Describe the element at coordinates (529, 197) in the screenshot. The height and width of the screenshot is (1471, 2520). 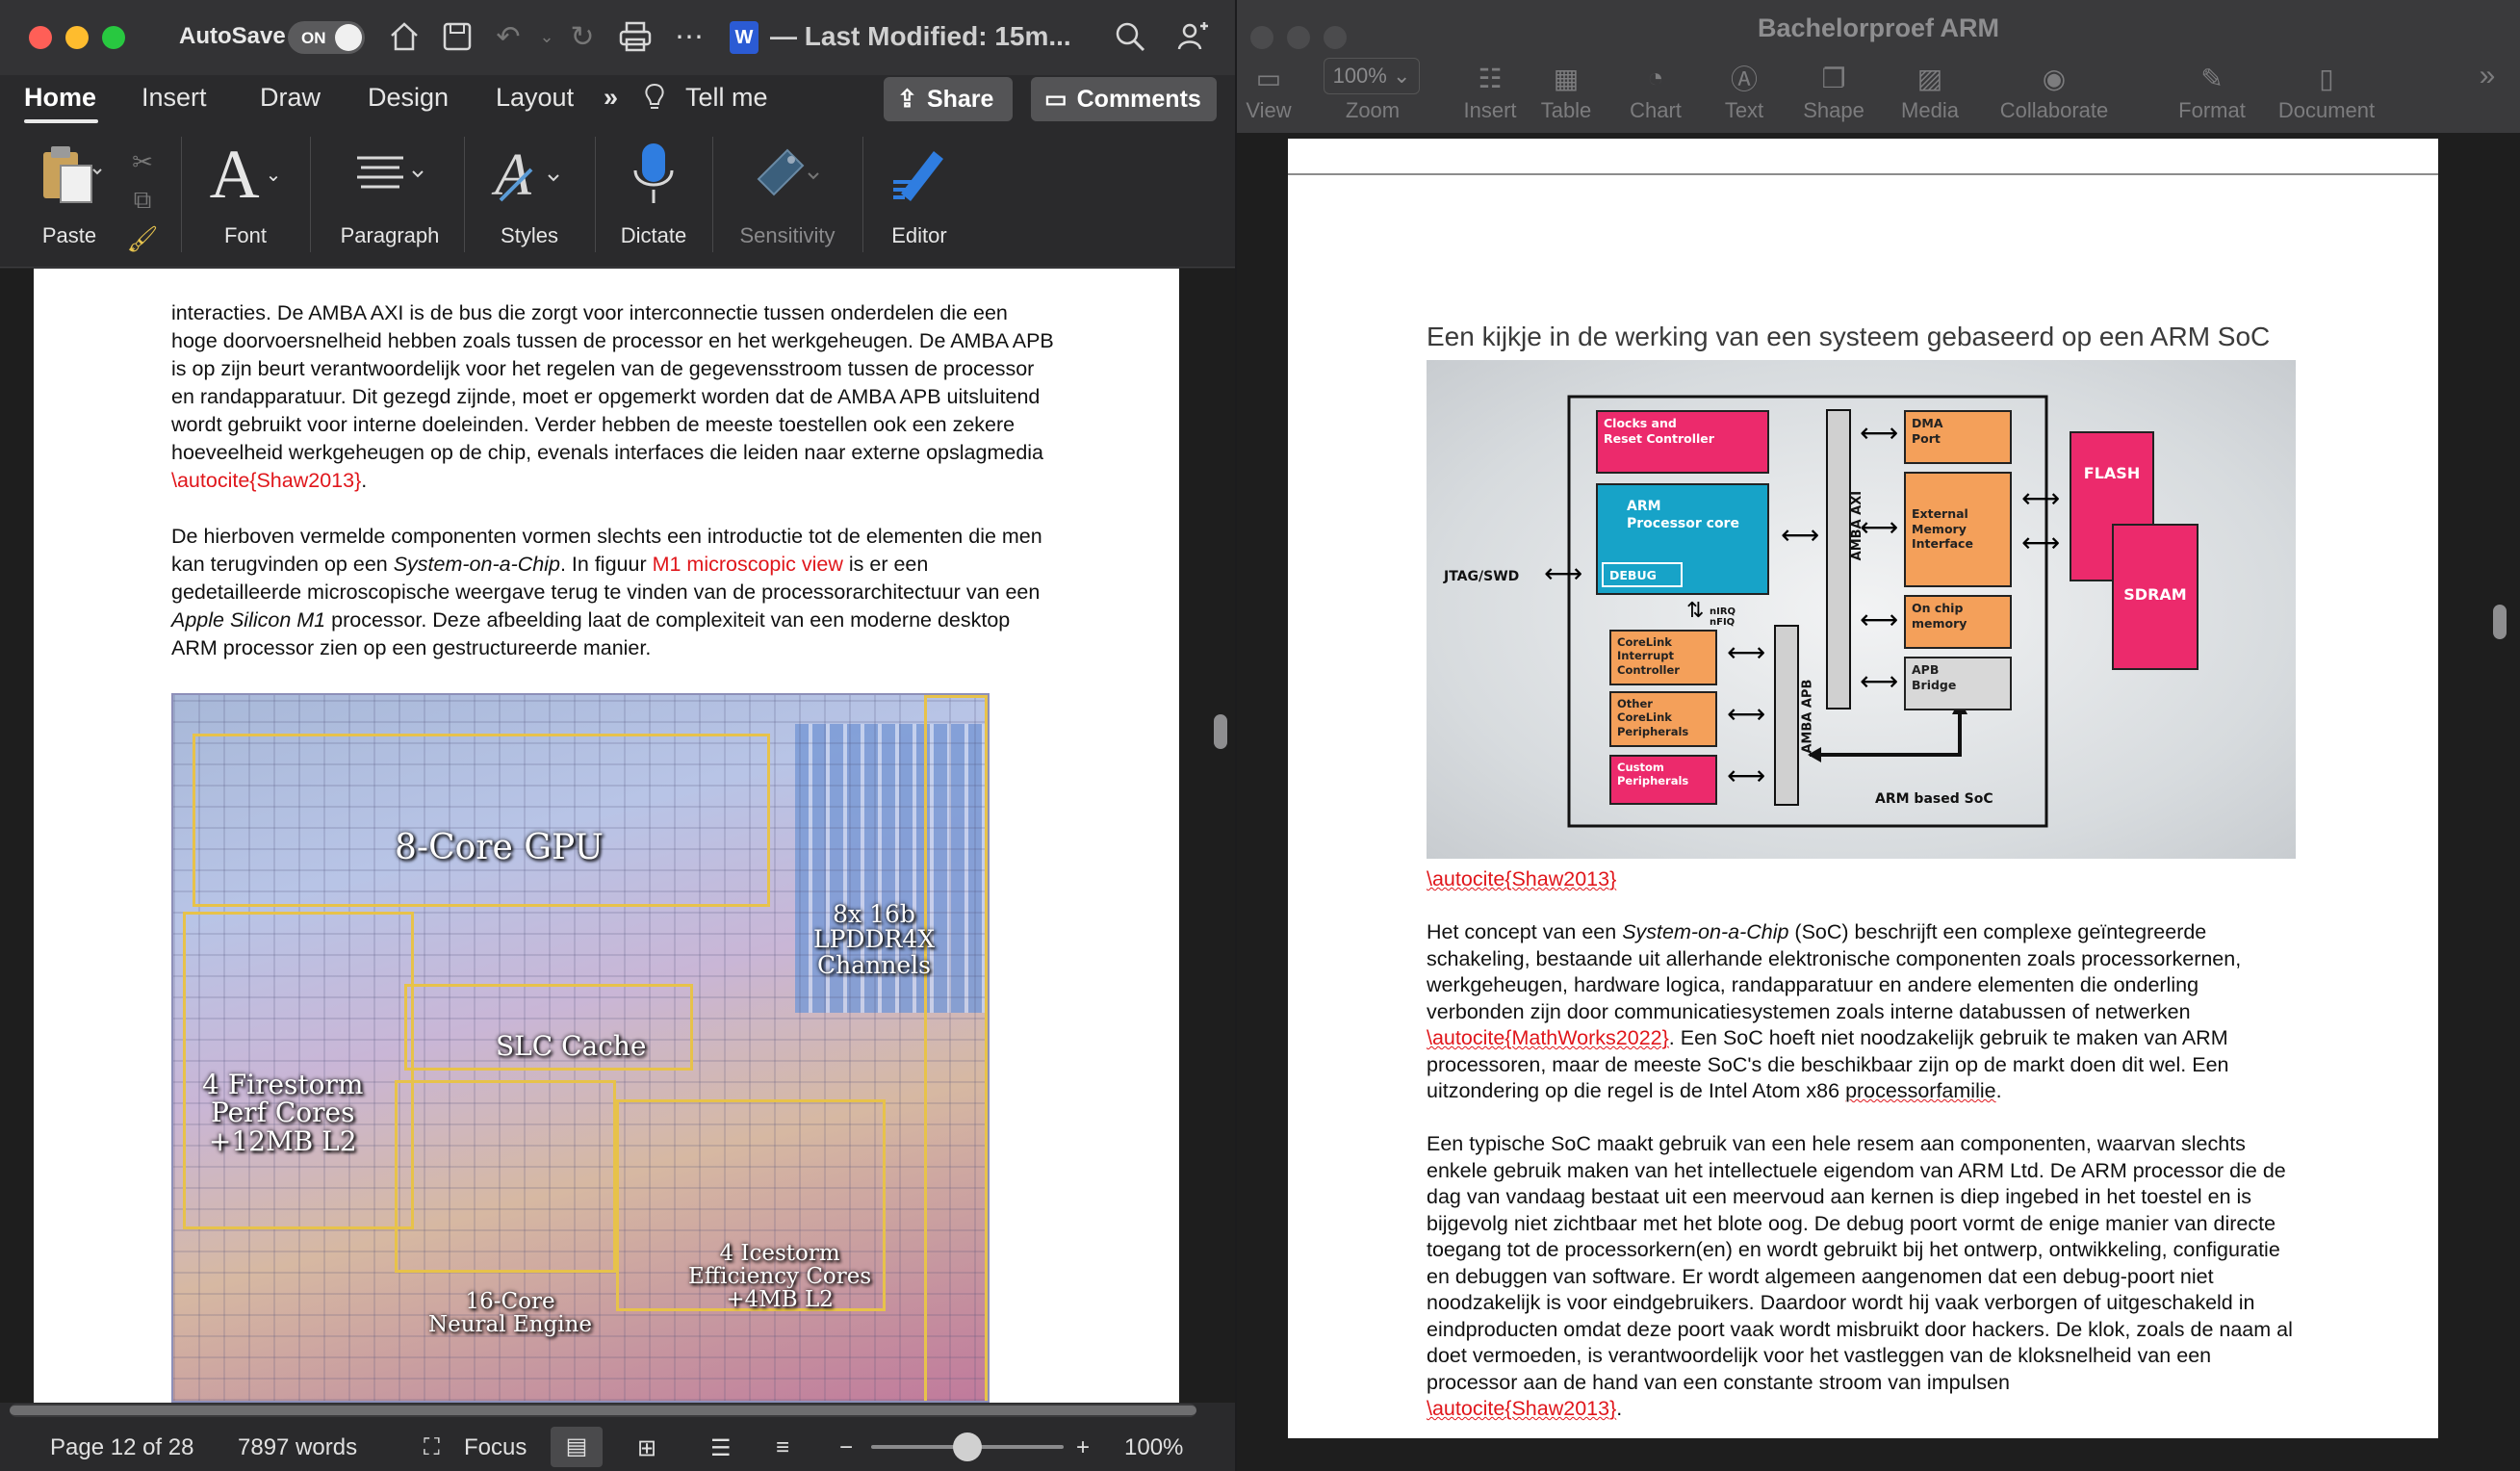
I see `styles-button: A Styles` at that location.